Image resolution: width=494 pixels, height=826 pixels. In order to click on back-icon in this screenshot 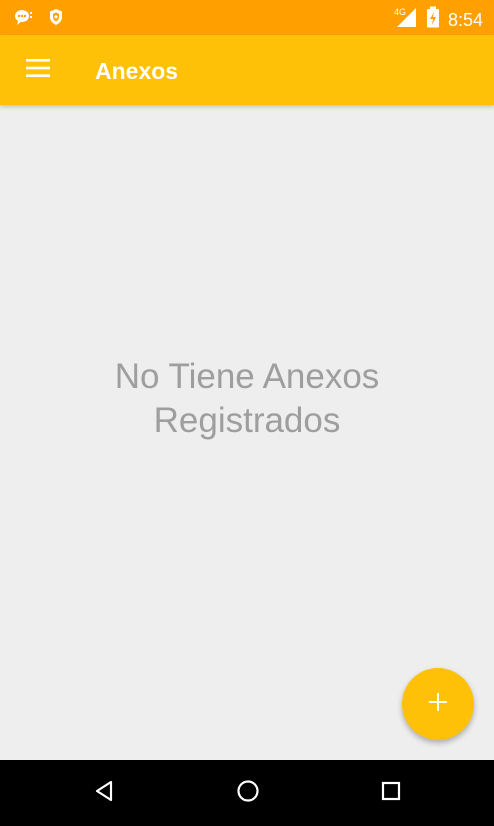, I will do `click(104, 793)`.